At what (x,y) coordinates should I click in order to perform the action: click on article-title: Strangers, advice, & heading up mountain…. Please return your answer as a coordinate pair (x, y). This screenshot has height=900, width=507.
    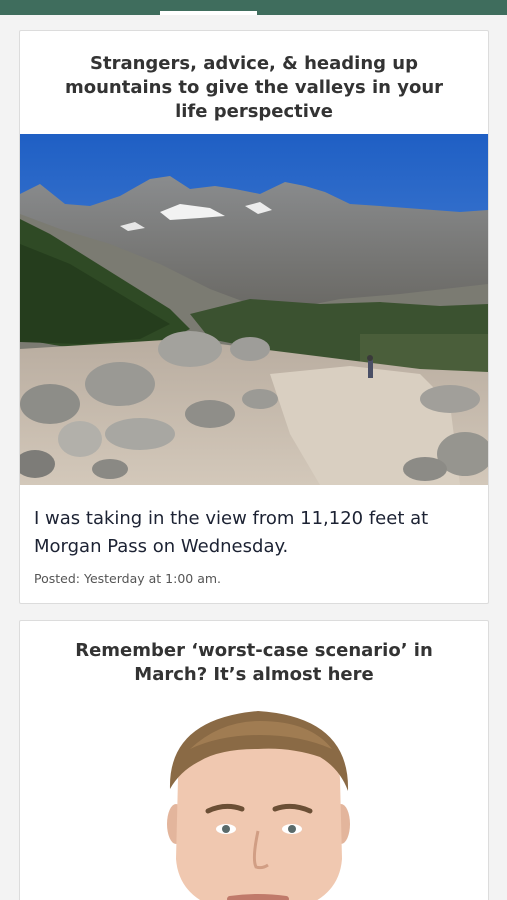
    Looking at the image, I should click on (254, 82).